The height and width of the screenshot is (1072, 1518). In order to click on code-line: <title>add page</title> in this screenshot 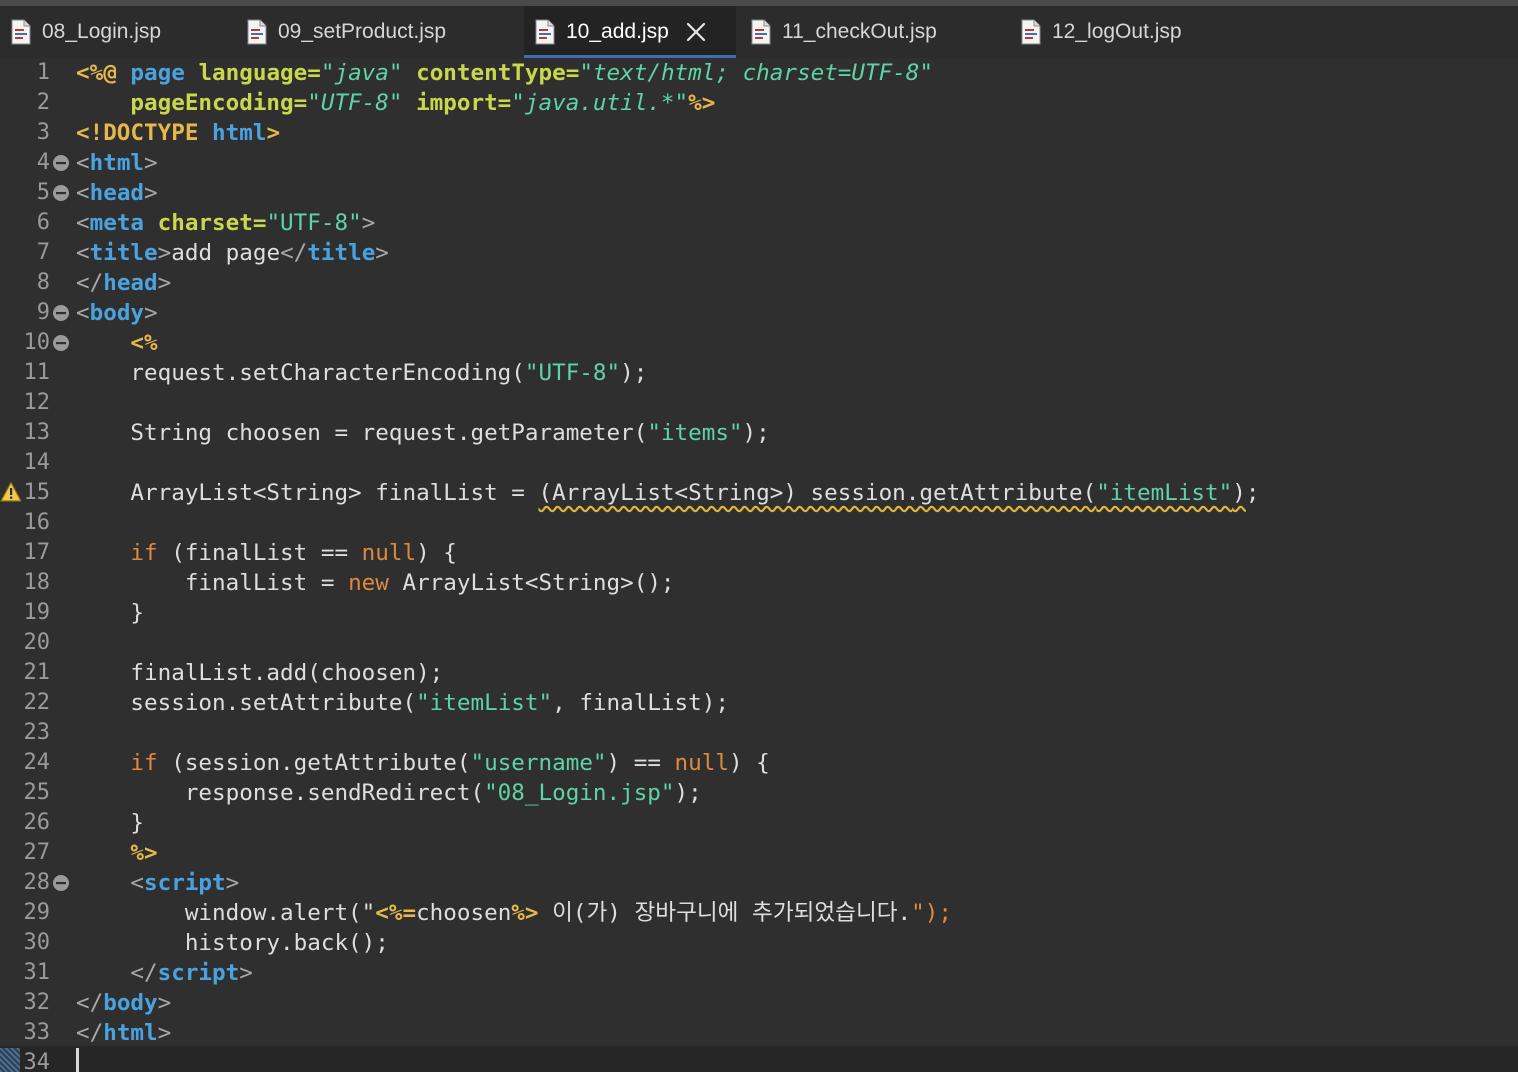, I will do `click(232, 253)`.